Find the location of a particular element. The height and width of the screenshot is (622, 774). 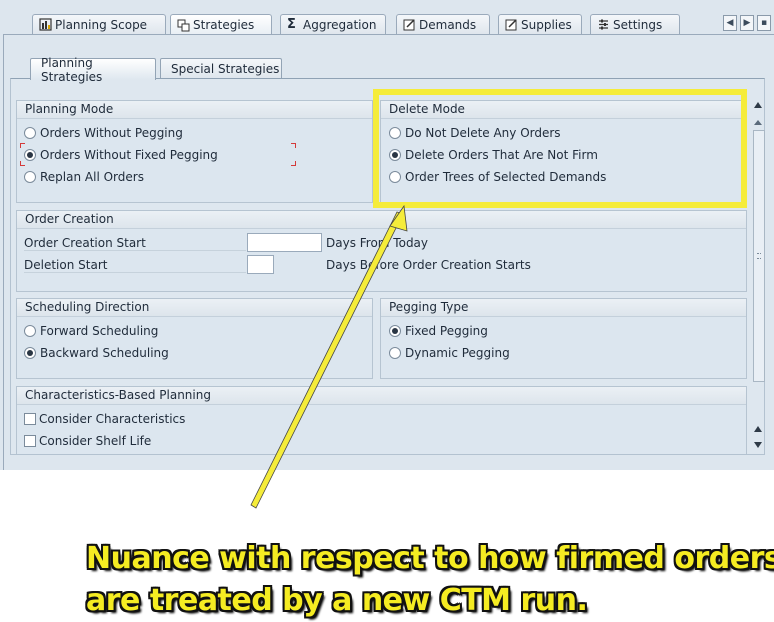

arrow-shaft is located at coordinates (327, 360).